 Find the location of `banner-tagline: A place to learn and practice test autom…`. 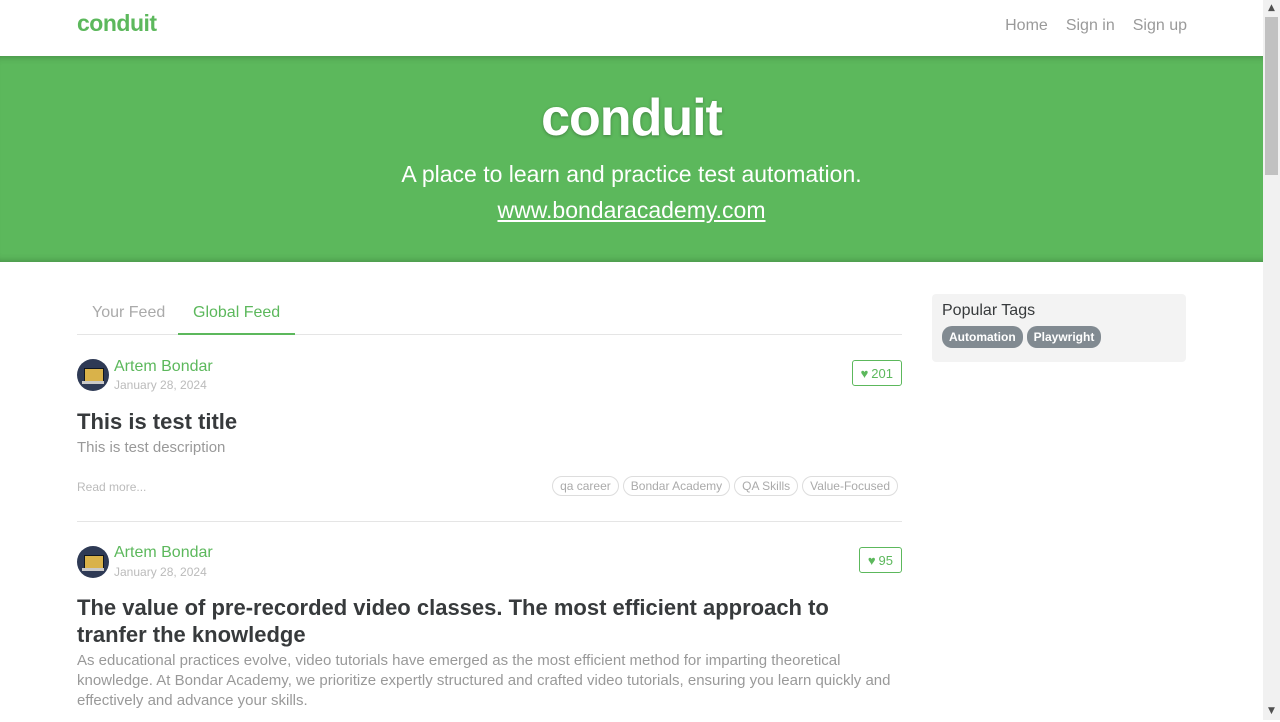

banner-tagline: A place to learn and practice test autom… is located at coordinates (631, 174).